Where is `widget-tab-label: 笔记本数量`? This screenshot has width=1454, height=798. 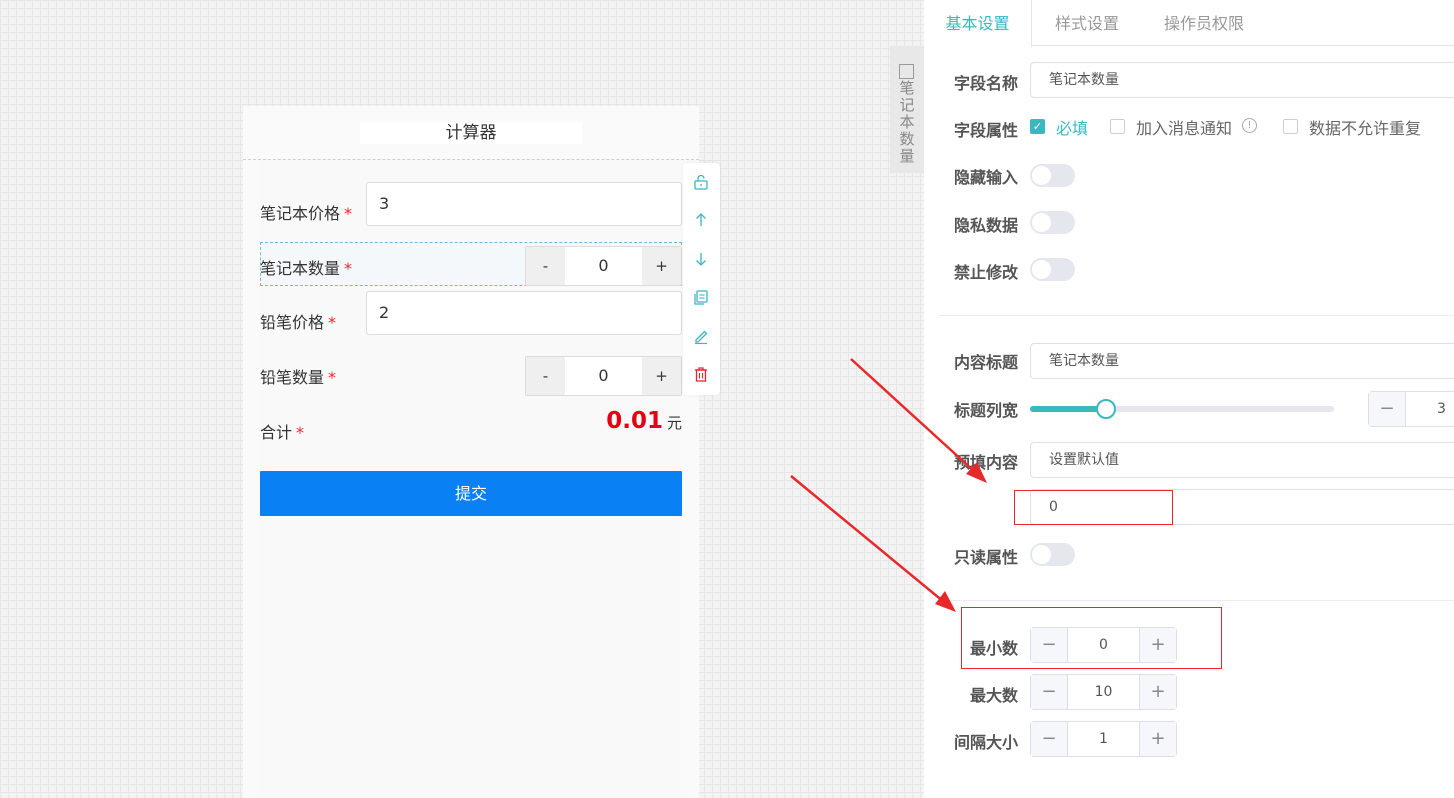 widget-tab-label: 笔记本数量 is located at coordinates (907, 122).